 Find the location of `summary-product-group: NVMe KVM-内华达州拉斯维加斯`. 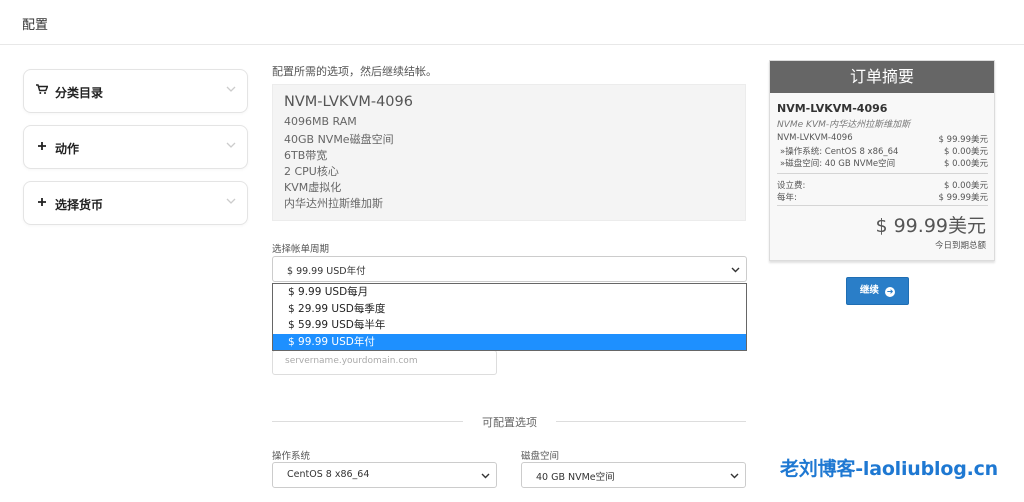

summary-product-group: NVMe KVM-内华达州拉斯维加斯 is located at coordinates (844, 125).